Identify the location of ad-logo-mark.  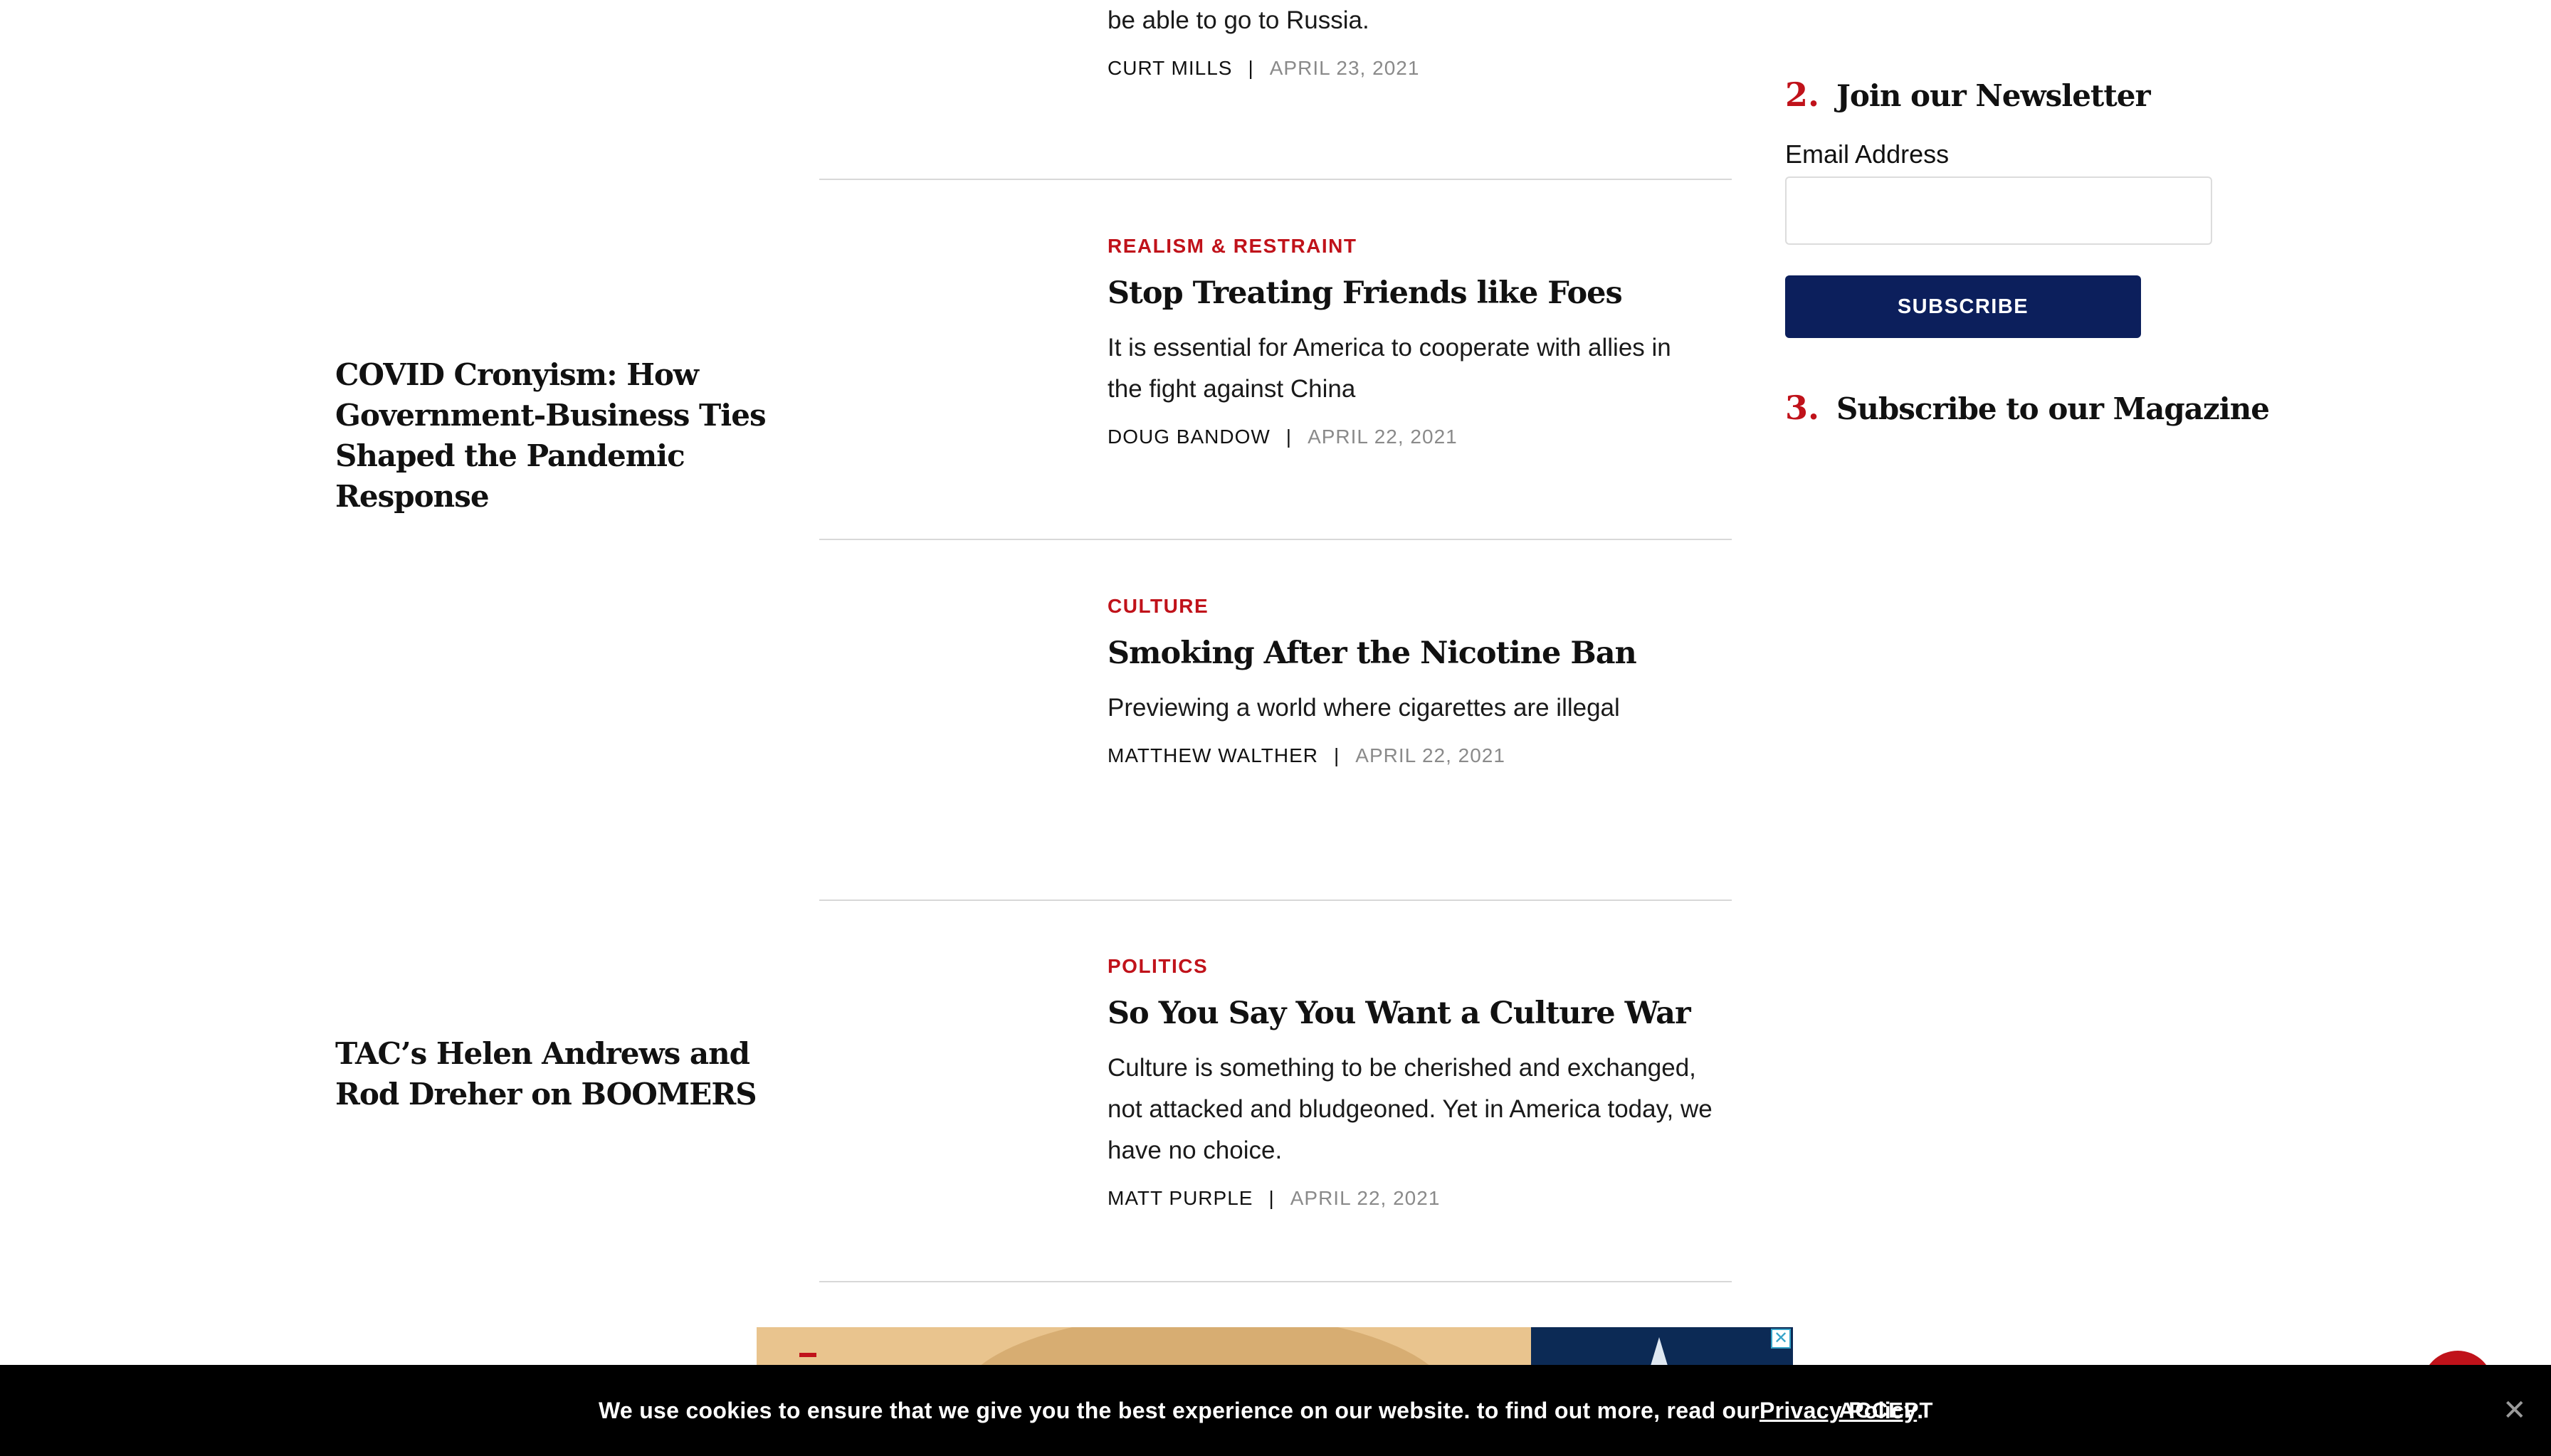
(808, 1355).